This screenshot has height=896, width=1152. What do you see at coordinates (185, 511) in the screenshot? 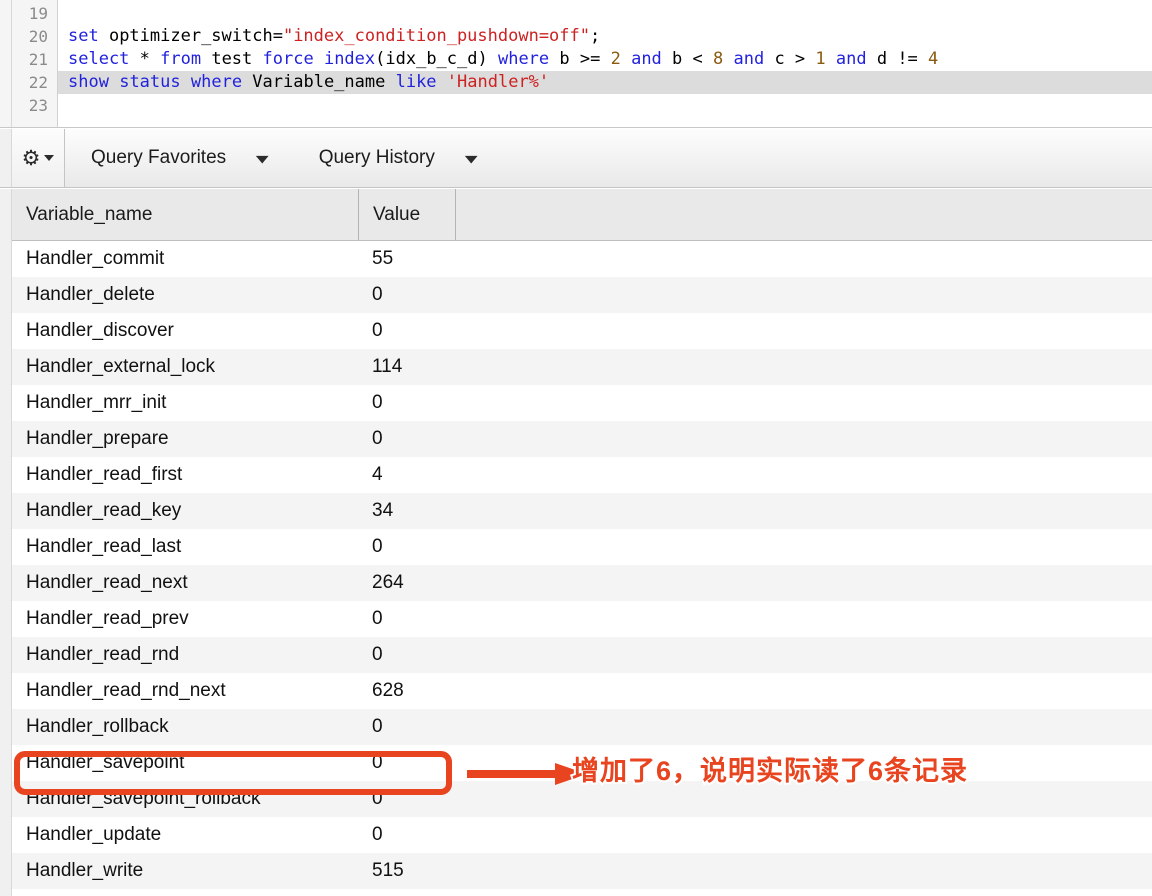
I see `cell-variable-name: Handler_read_key` at bounding box center [185, 511].